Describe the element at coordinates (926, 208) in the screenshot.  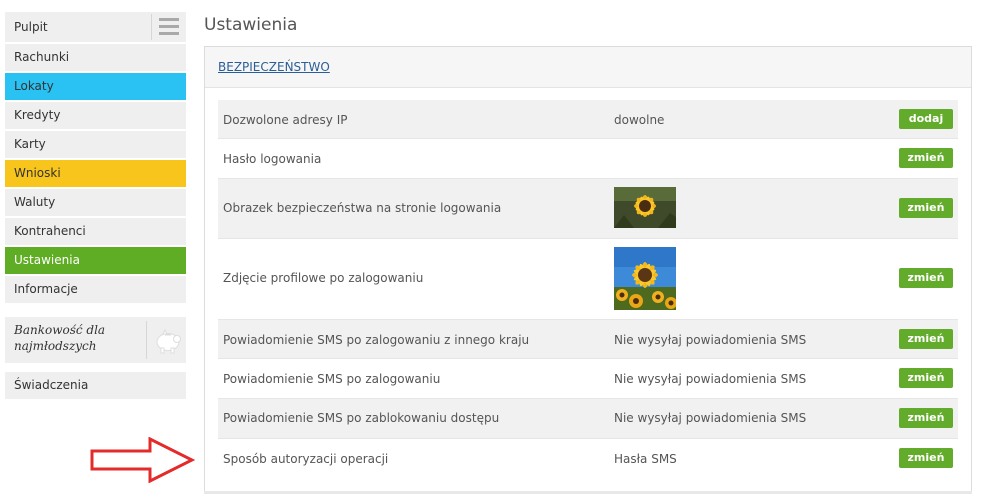
I see `change-security-image-button: zmień` at that location.